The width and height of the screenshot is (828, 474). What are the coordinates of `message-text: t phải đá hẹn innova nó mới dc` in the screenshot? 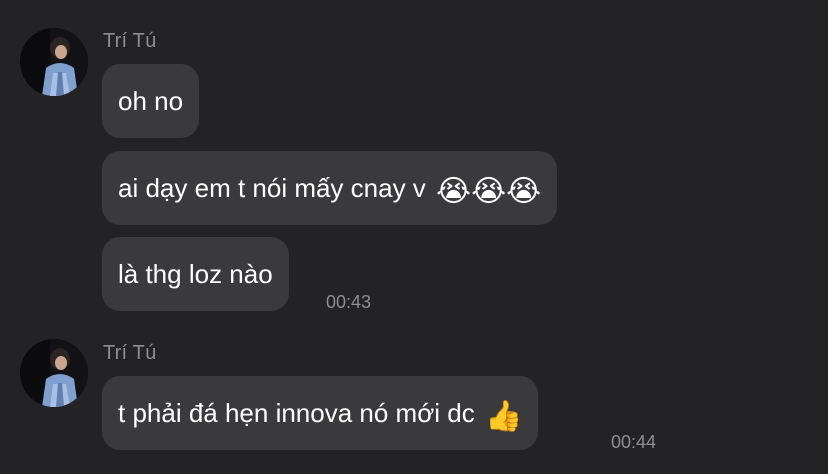 It's located at (296, 413).